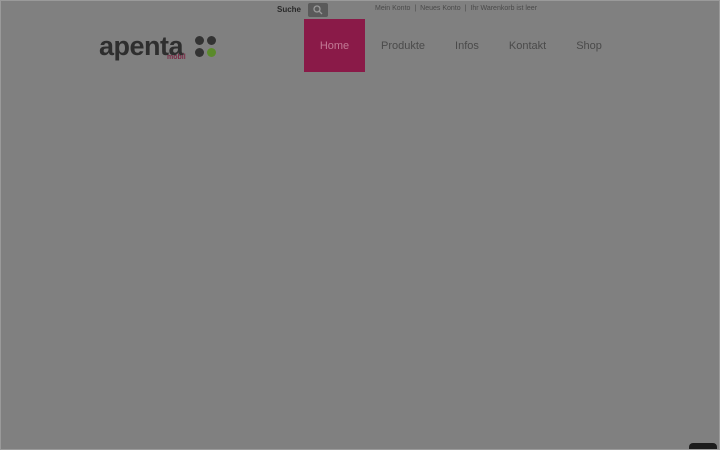 The image size is (720, 450). Describe the element at coordinates (402, 45) in the screenshot. I see `nav-item-produkte: Produkte` at that location.